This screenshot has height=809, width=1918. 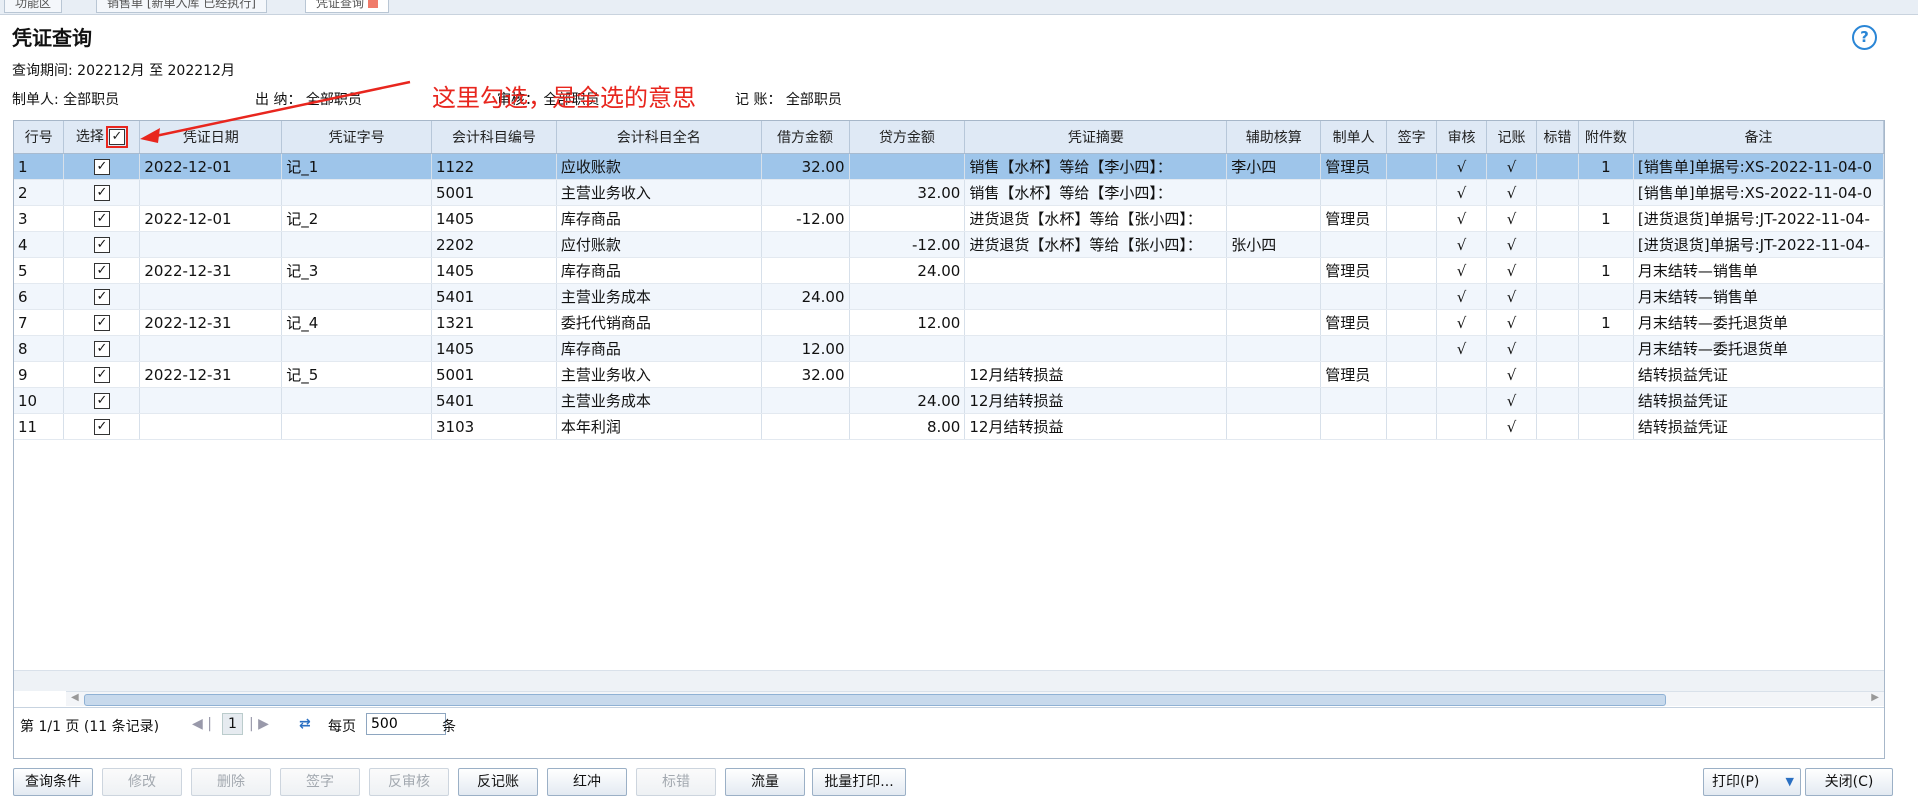 I want to click on col-header: 审核, so click(x=1462, y=137).